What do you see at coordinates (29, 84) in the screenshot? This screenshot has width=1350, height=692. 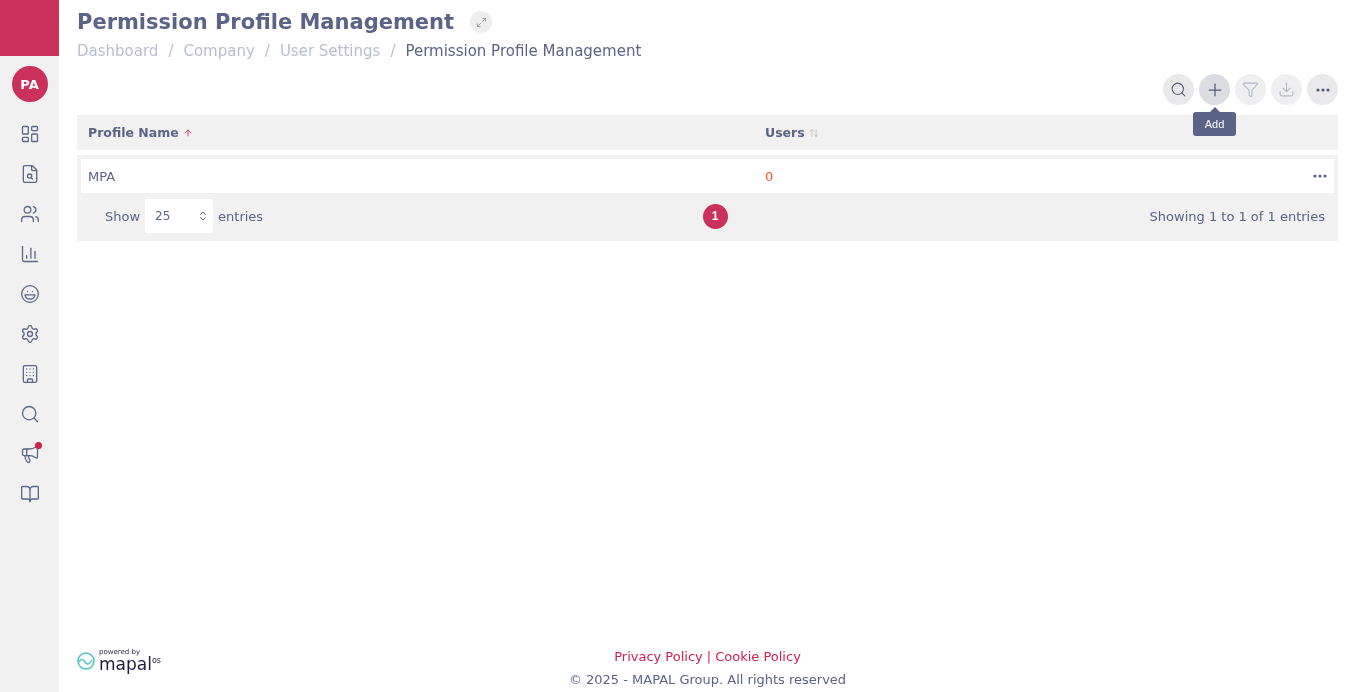 I see `user-avatar: PA` at bounding box center [29, 84].